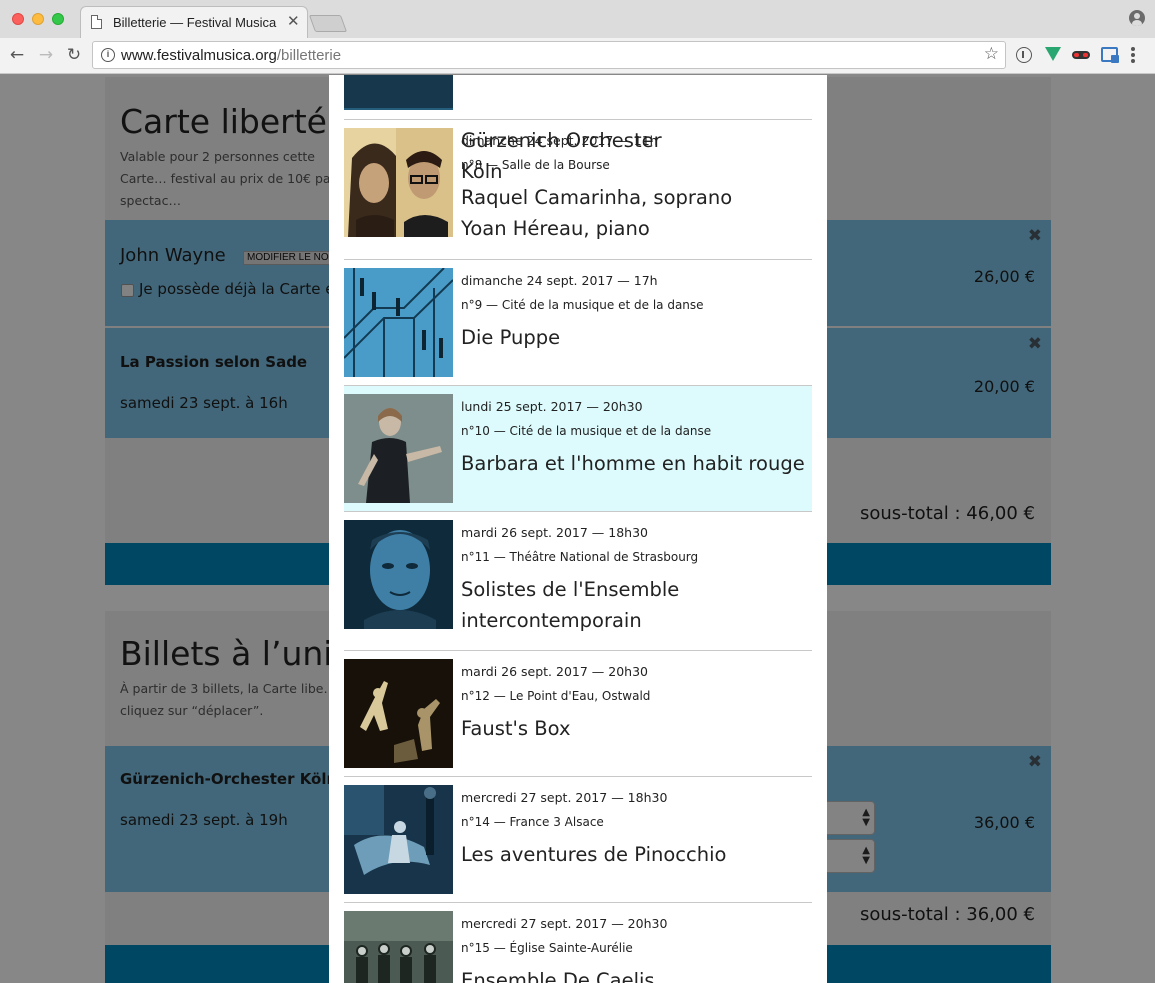  Describe the element at coordinates (398, 947) in the screenshot. I see `ensemble-photo` at that location.